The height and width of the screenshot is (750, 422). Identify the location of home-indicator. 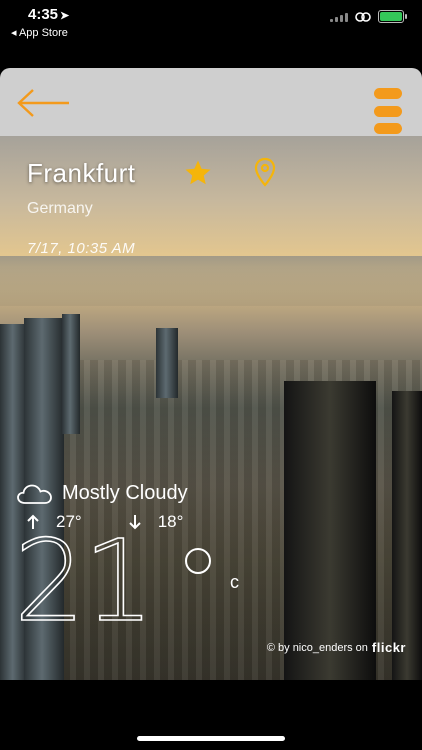
(211, 738).